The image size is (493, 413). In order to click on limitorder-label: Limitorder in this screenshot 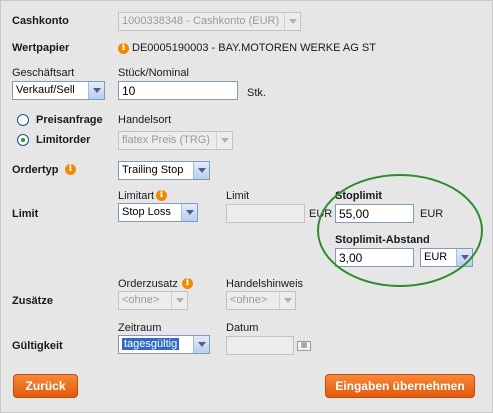, I will do `click(63, 140)`.